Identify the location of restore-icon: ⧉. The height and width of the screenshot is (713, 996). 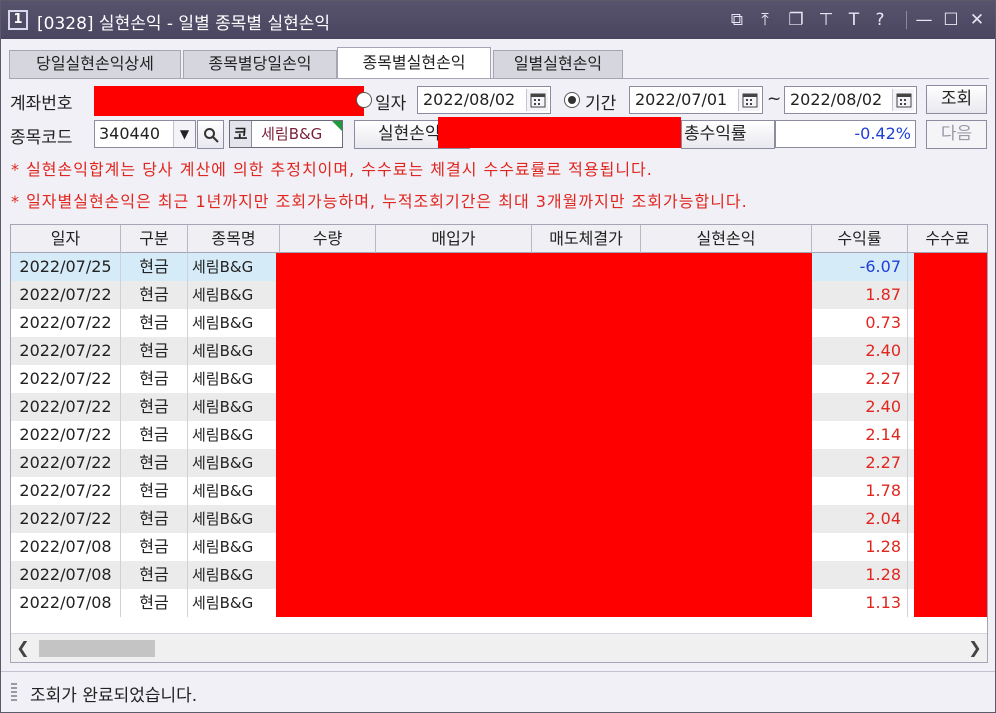
(737, 20).